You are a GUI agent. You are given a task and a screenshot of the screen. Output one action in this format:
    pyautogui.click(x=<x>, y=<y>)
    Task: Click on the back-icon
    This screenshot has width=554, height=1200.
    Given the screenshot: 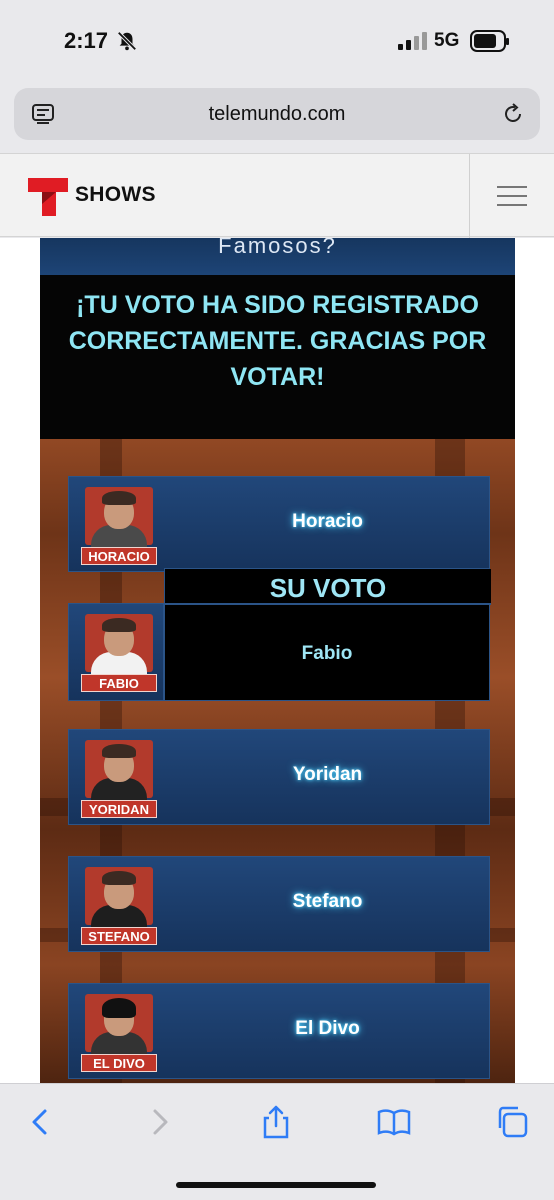 What is the action you would take?
    pyautogui.click(x=40, y=1122)
    